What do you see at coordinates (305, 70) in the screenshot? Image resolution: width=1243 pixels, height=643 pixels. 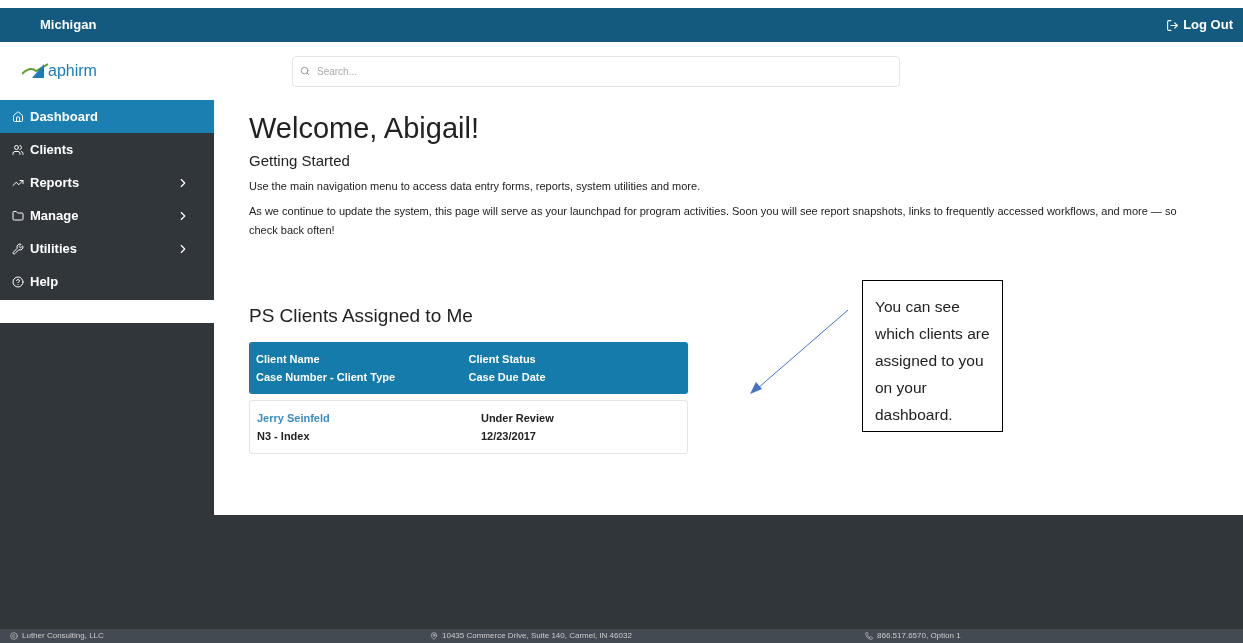 I see `search-icon` at bounding box center [305, 70].